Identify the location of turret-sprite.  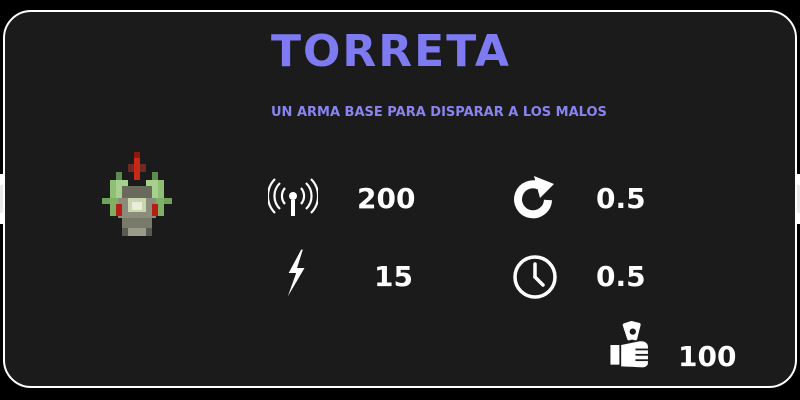
(137, 194).